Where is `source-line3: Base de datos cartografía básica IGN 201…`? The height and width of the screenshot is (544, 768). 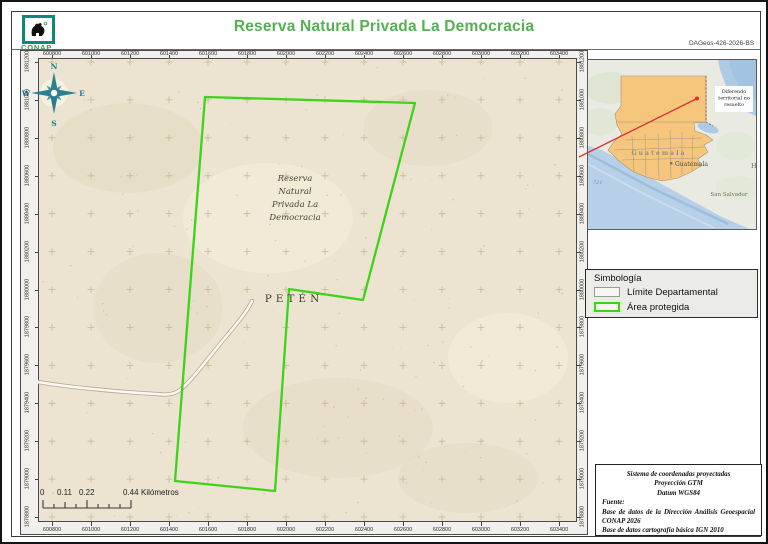
source-line3: Base de datos cartografía básica IGN 201… is located at coordinates (663, 531).